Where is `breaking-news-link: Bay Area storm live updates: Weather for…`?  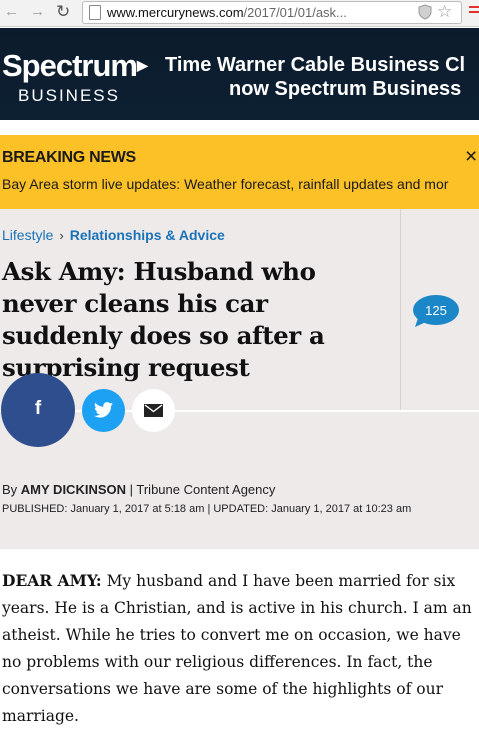
breaking-news-link: Bay Area storm live updates: Weather for… is located at coordinates (225, 184).